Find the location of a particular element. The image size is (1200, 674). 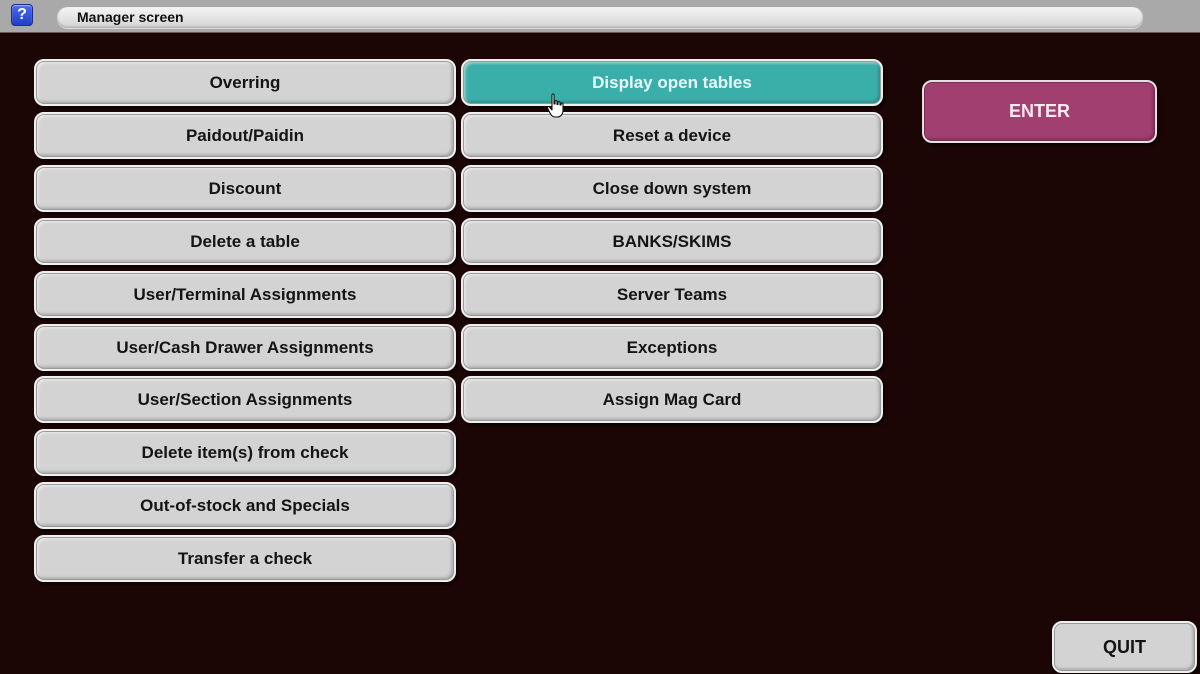

banks-skims-button: BANKS/SKIMS is located at coordinates (672, 241).